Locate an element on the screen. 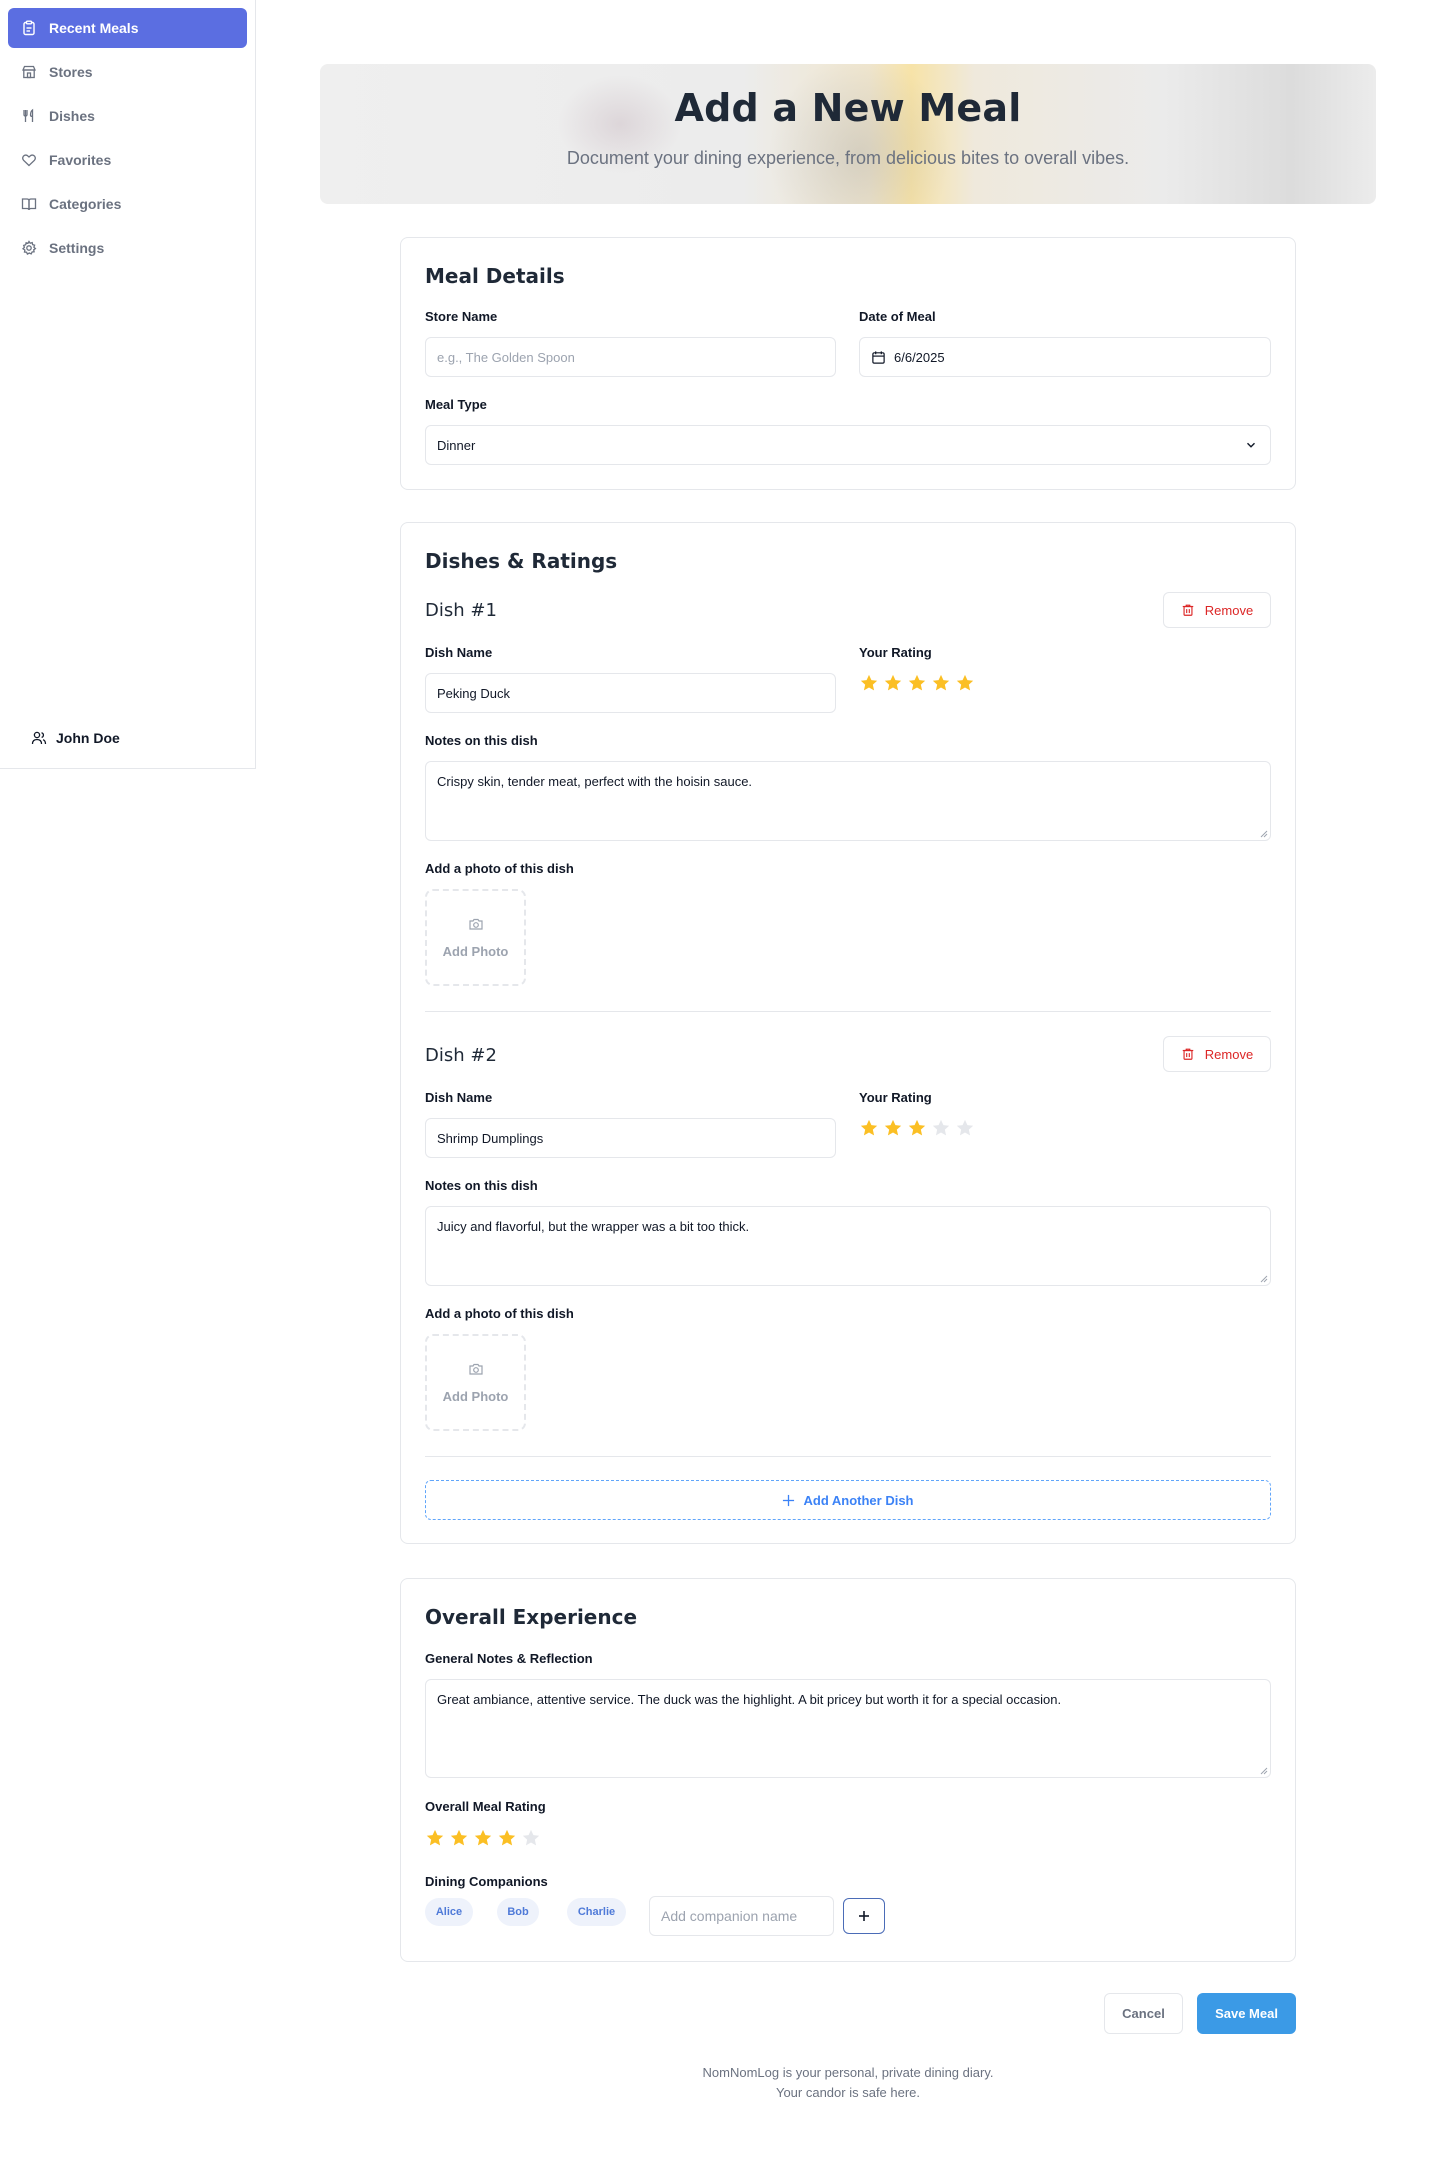 This screenshot has height=2168, width=1440. sidebar-item-recent-meals: Recent Meals is located at coordinates (127, 28).